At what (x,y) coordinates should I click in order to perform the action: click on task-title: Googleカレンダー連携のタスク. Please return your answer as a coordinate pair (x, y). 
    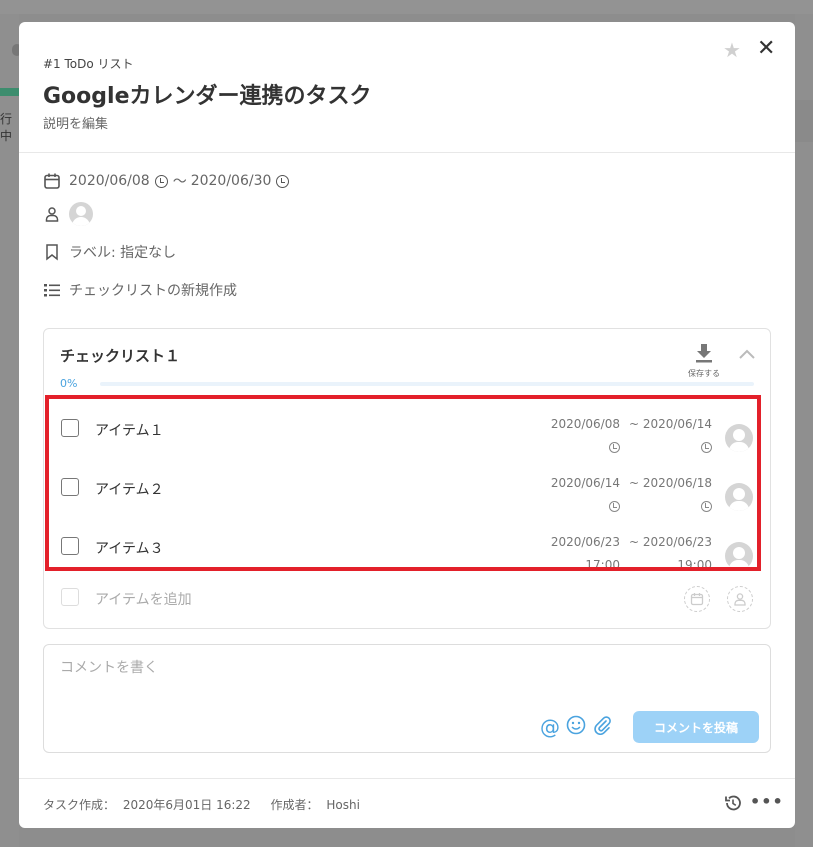
    Looking at the image, I should click on (207, 94).